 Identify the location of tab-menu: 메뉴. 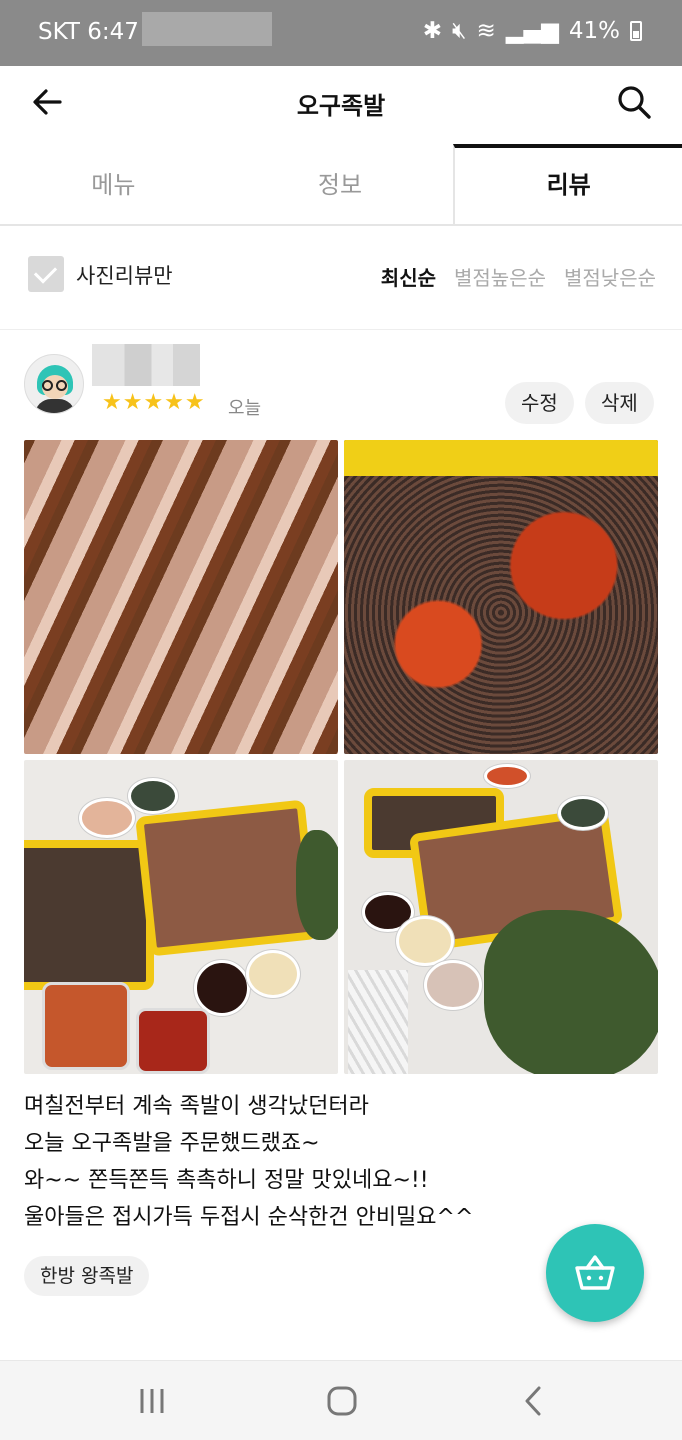
(113, 184).